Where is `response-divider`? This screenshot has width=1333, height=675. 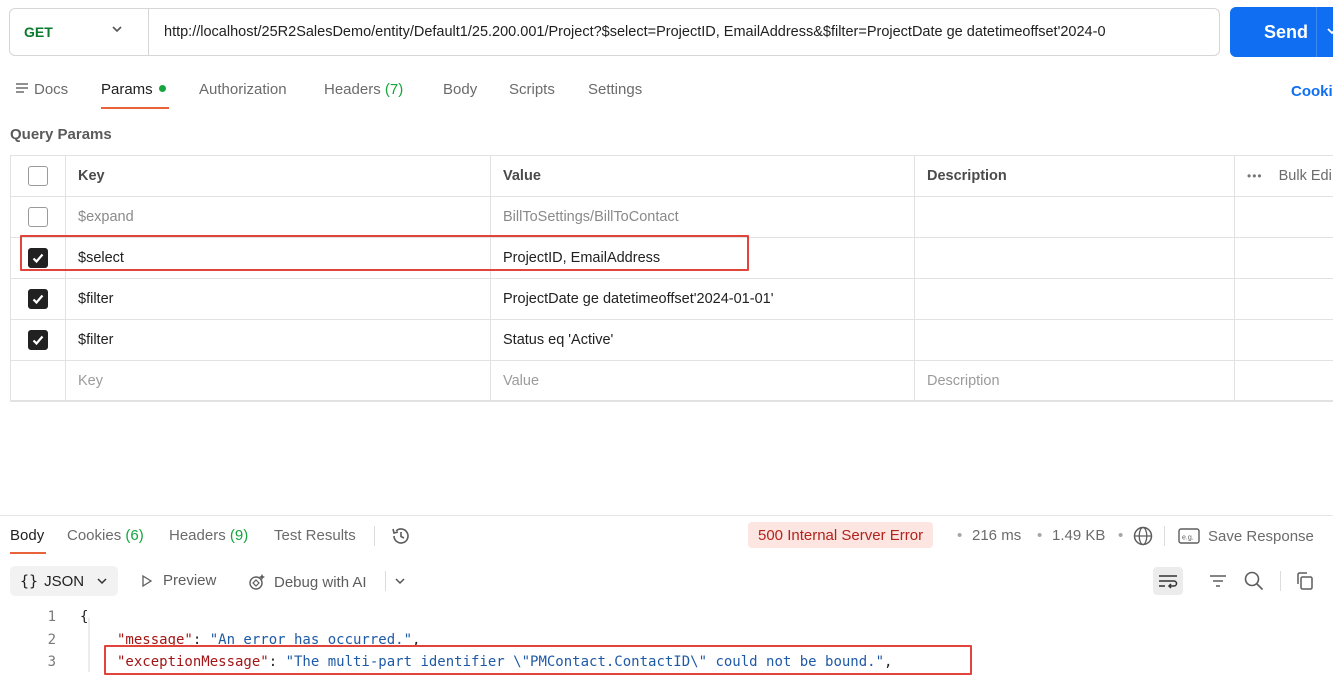 response-divider is located at coordinates (666, 515).